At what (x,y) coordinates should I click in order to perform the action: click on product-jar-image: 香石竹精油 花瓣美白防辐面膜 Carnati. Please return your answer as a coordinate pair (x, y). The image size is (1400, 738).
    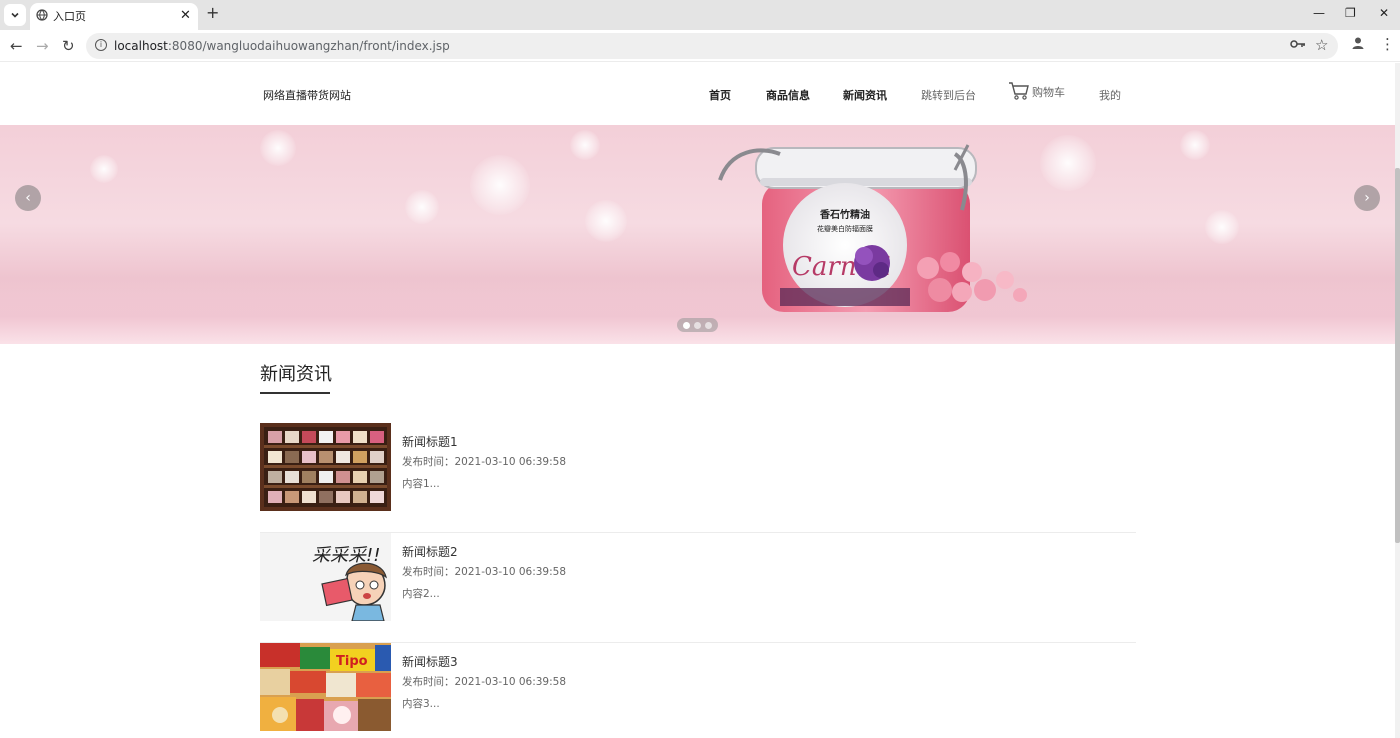
    Looking at the image, I should click on (872, 228).